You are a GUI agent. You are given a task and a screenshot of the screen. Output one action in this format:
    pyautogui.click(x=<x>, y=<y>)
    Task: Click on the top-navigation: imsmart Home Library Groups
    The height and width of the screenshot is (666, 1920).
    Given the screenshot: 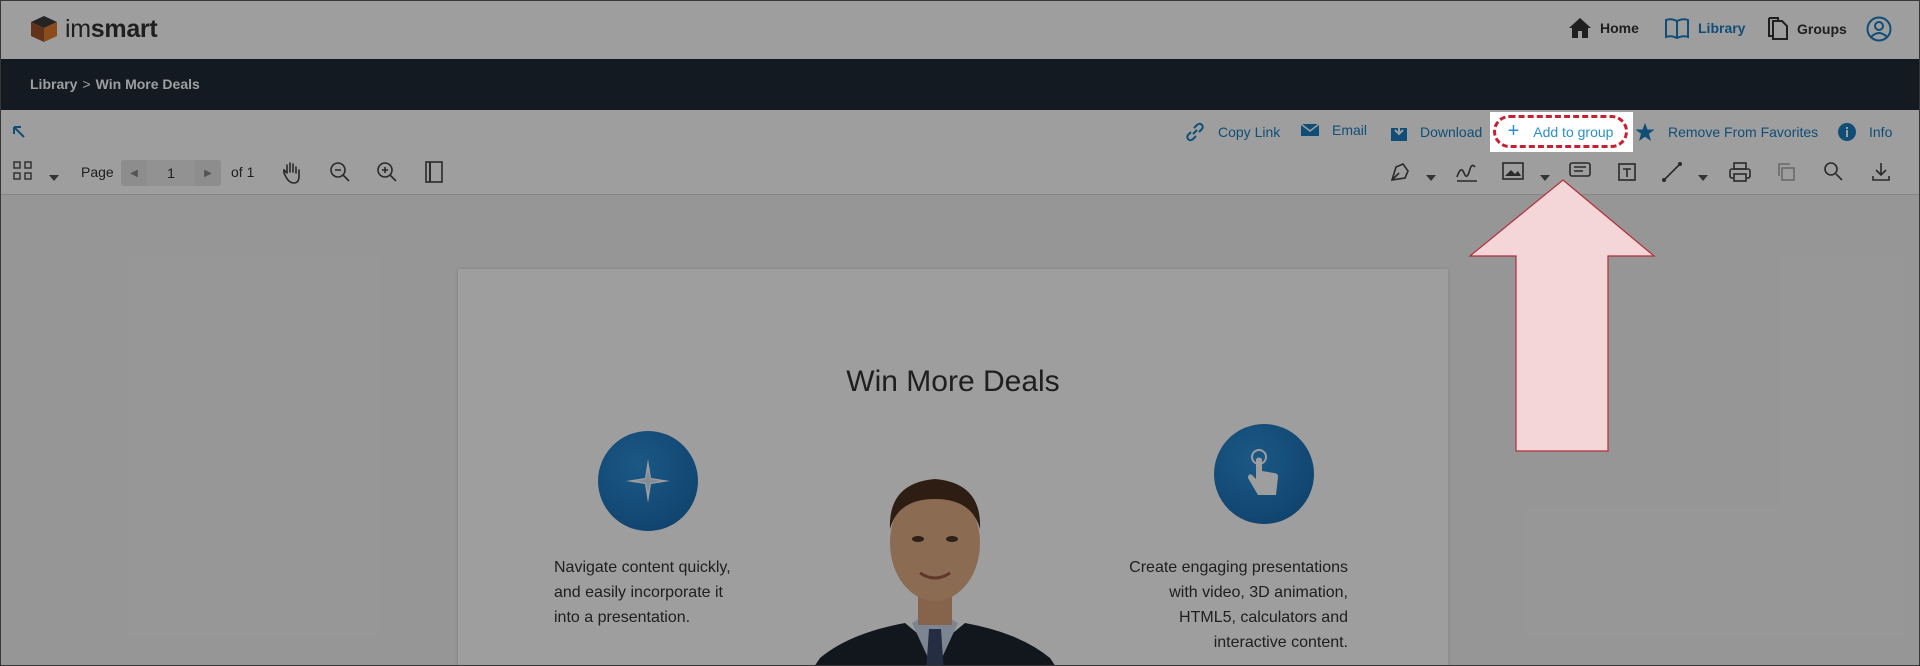 What is the action you would take?
    pyautogui.click(x=960, y=30)
    